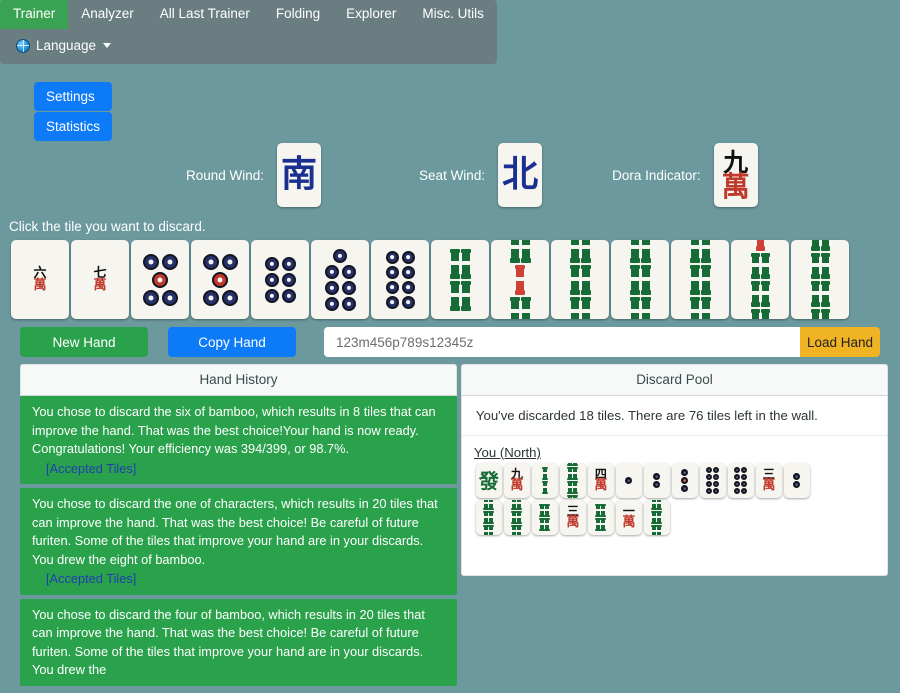 The image size is (900, 693). I want to click on seven-of-characters-tile: 七萬, so click(100, 279).